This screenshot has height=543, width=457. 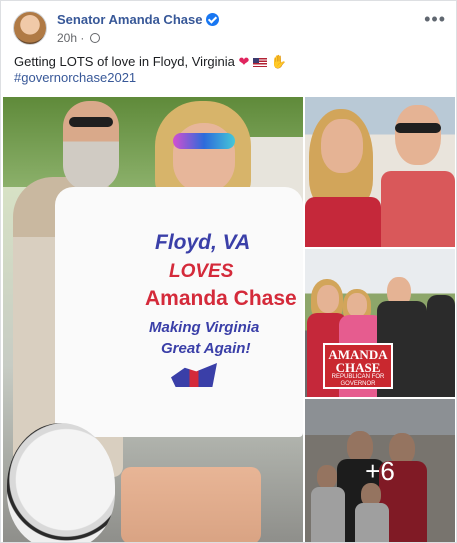 I want to click on shirt-text-line: Great Again!, so click(x=206, y=348).